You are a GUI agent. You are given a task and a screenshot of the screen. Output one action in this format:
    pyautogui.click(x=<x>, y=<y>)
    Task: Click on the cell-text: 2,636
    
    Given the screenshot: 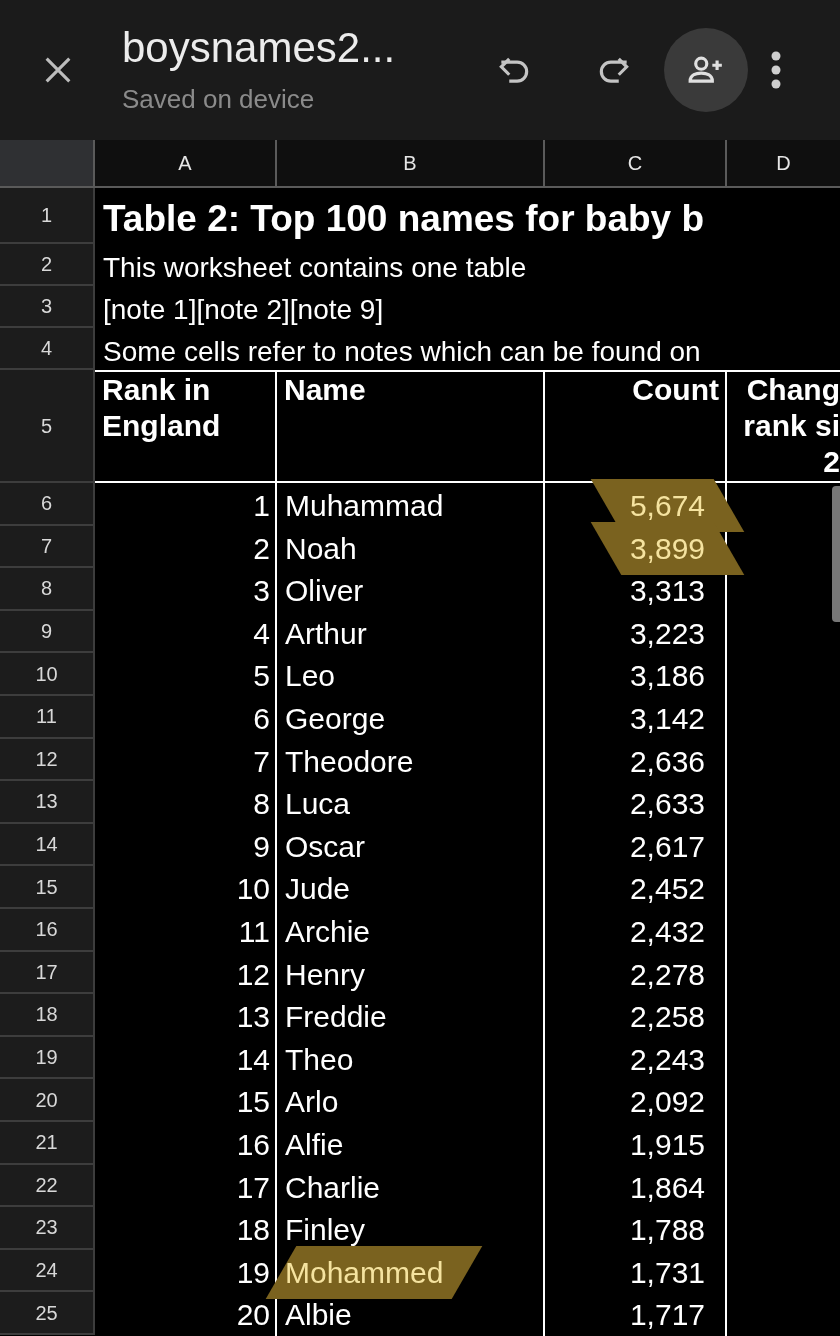 What is the action you would take?
    pyautogui.click(x=667, y=761)
    